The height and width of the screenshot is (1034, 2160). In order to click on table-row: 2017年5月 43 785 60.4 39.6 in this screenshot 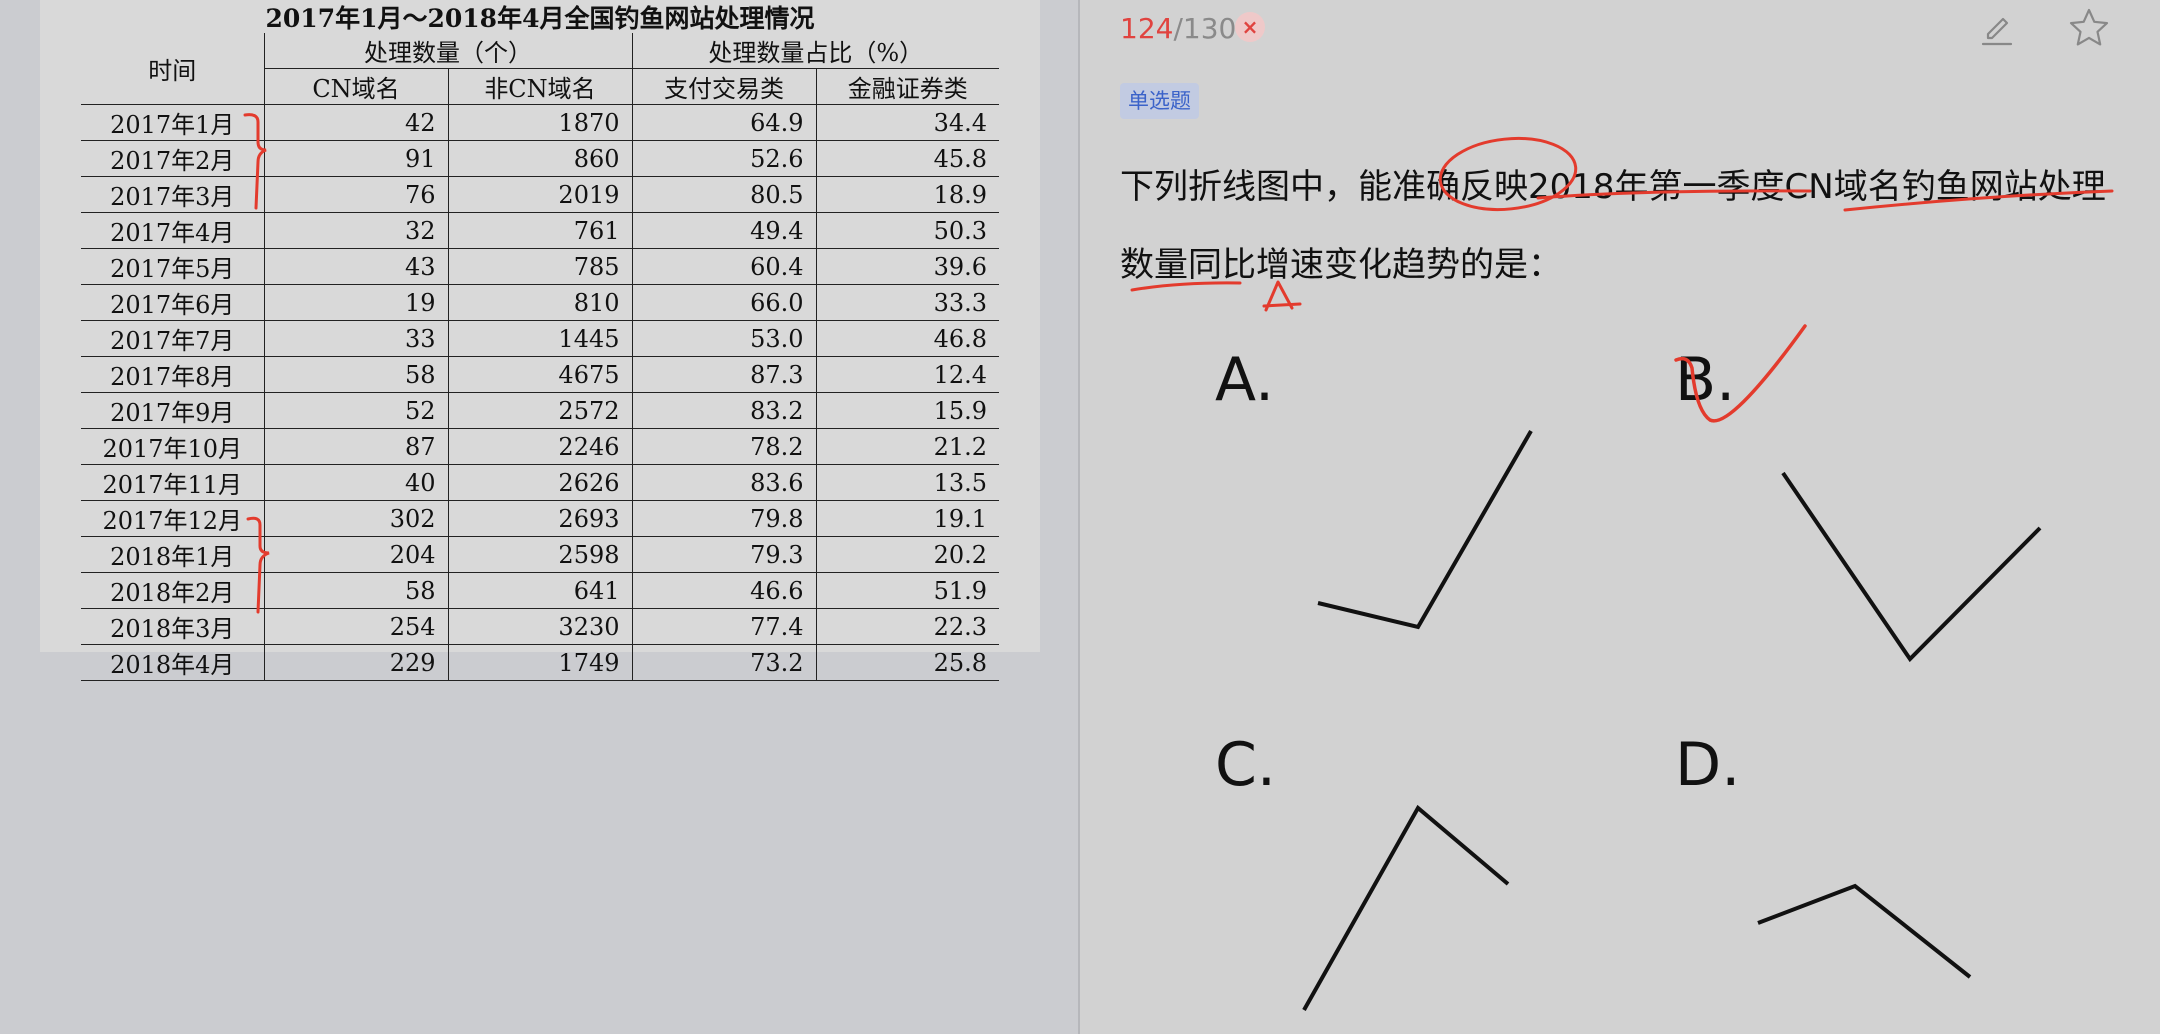, I will do `click(540, 266)`.